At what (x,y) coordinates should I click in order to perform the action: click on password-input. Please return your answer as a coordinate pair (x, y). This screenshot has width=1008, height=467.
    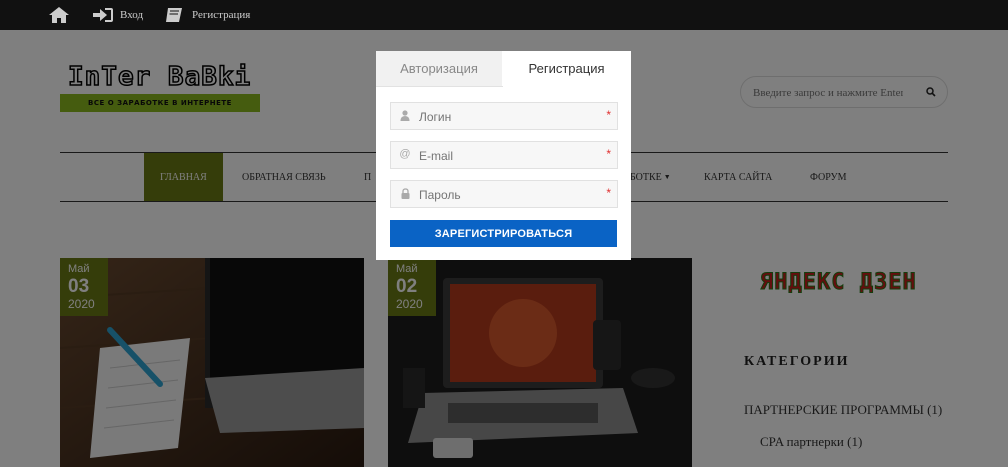
    Looking at the image, I should click on (509, 195).